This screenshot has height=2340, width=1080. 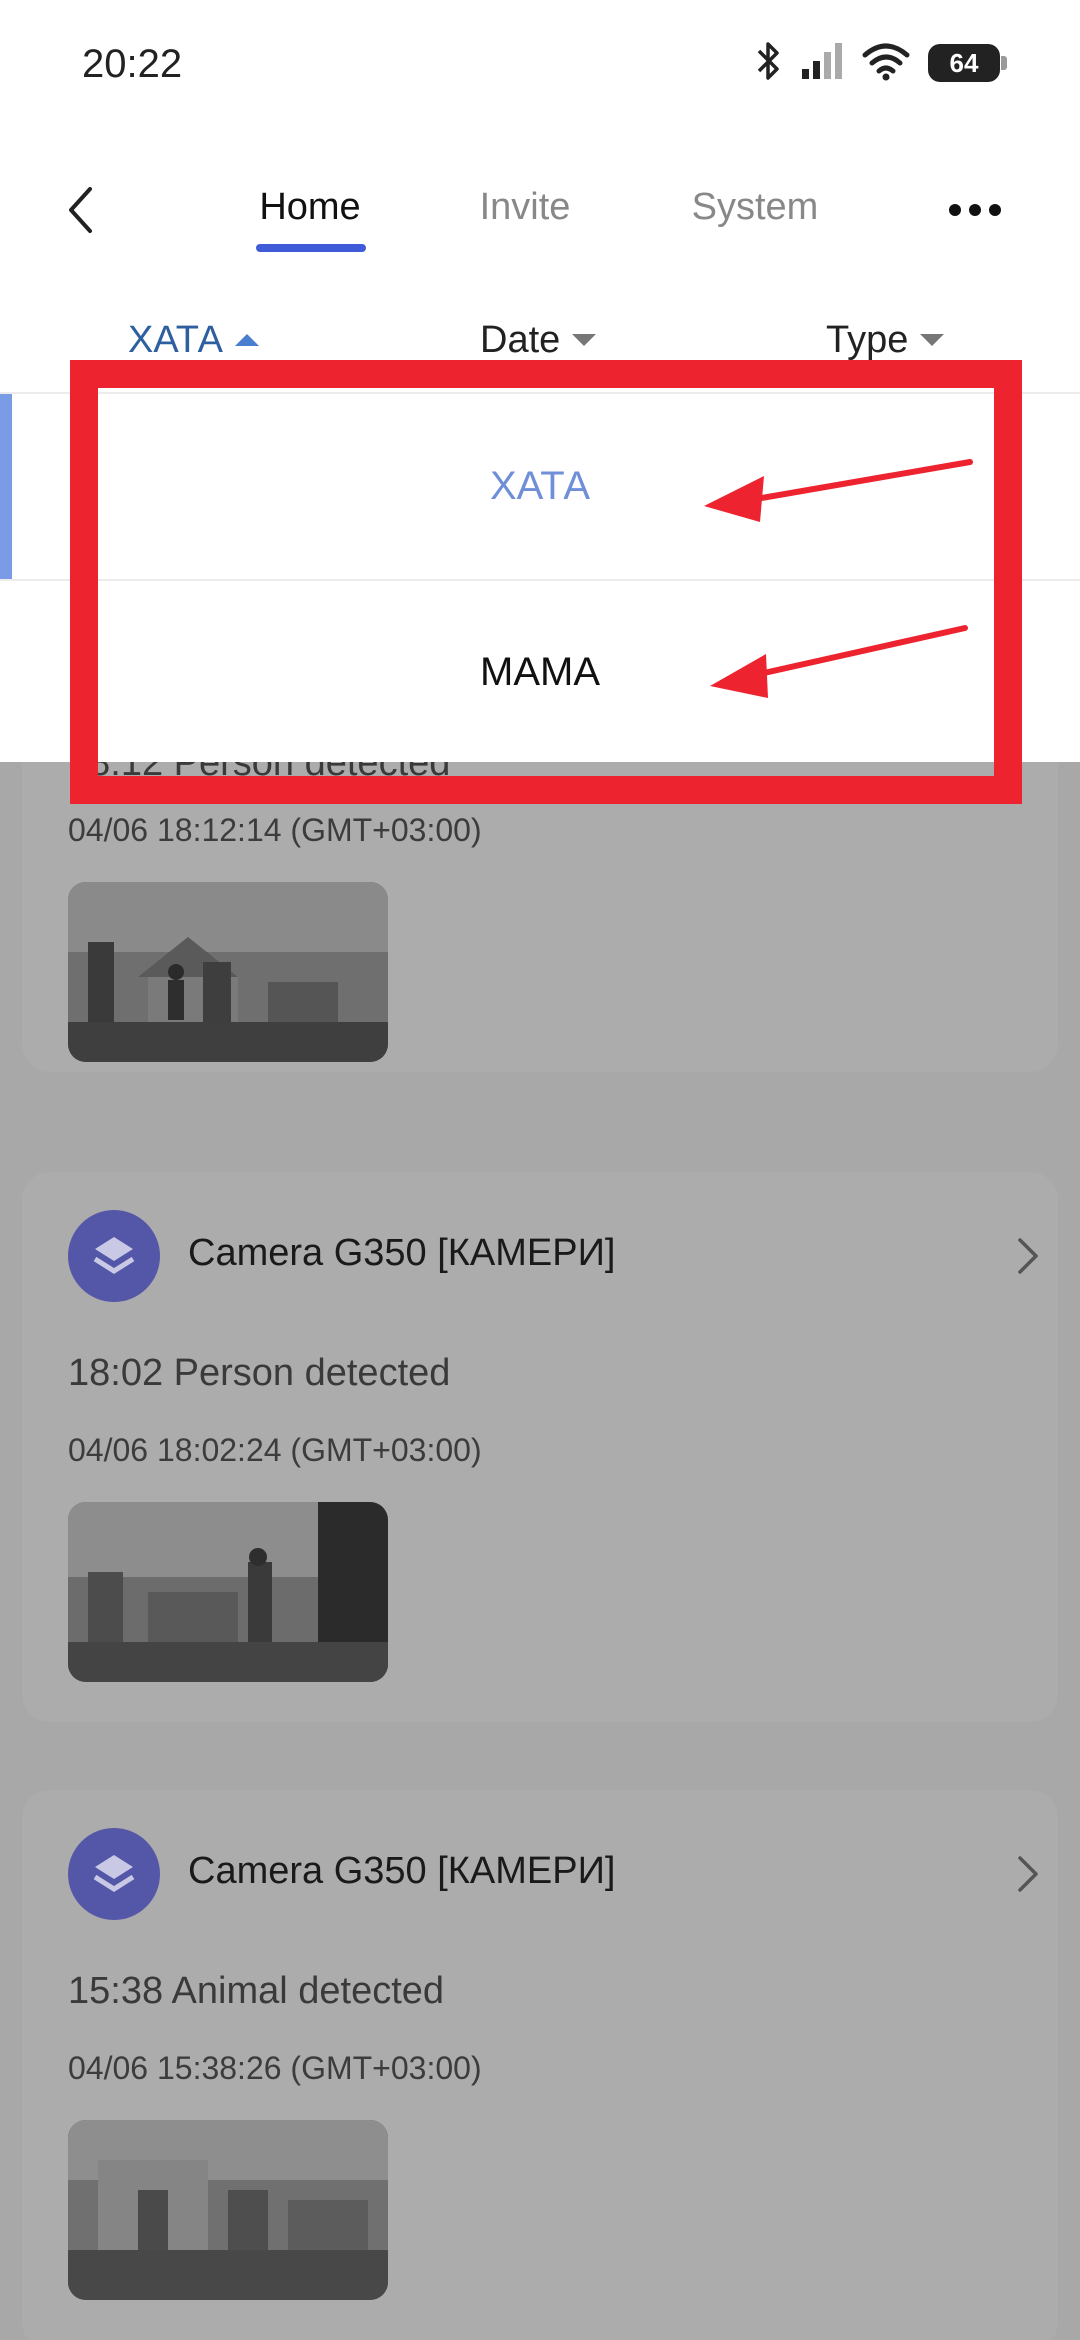 What do you see at coordinates (311, 248) in the screenshot?
I see `active-tab-indicator` at bounding box center [311, 248].